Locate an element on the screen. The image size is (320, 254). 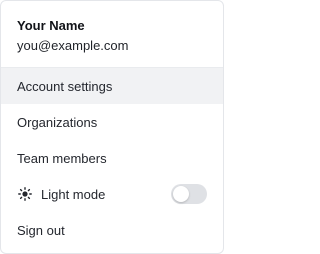
sign-out-label: Sign out is located at coordinates (41, 230).